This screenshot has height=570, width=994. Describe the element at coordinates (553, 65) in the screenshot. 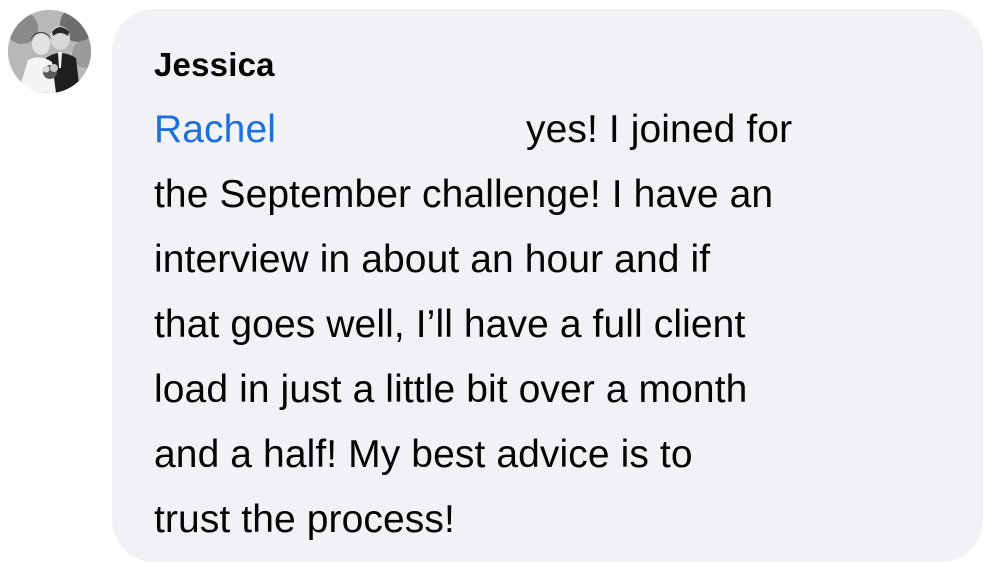

I see `comment-author-name: Jessica` at that location.